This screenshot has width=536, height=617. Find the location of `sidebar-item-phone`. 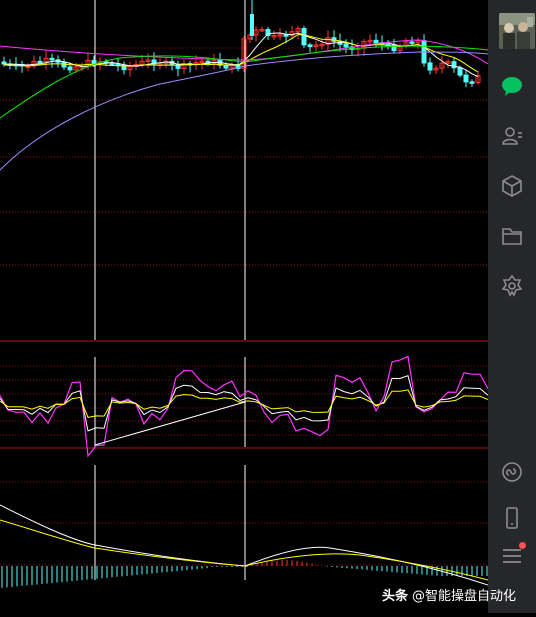

sidebar-item-phone is located at coordinates (512, 518).